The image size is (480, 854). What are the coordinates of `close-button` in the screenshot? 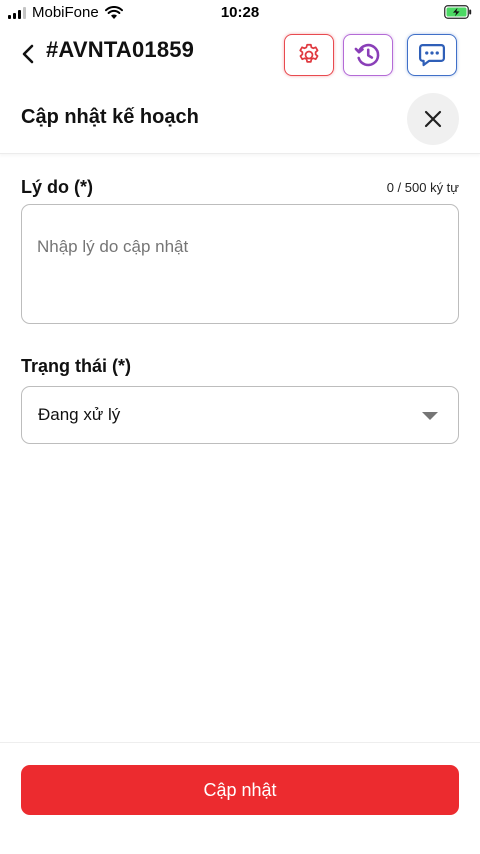 It's located at (433, 119).